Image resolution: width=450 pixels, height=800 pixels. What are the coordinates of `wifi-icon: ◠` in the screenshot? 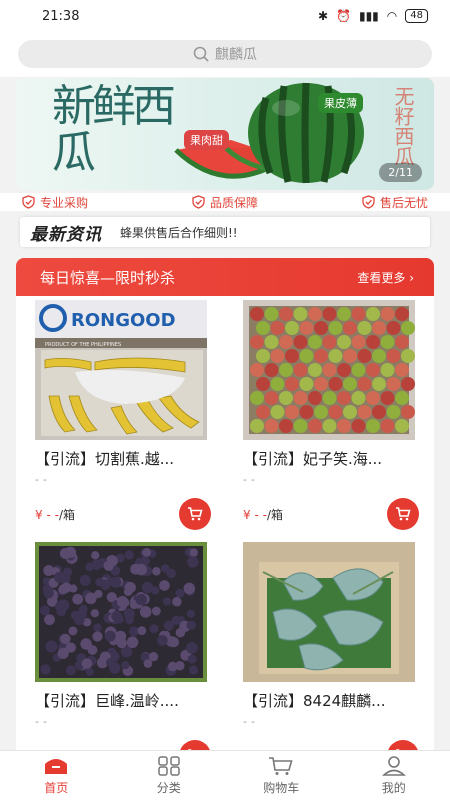 It's located at (392, 16).